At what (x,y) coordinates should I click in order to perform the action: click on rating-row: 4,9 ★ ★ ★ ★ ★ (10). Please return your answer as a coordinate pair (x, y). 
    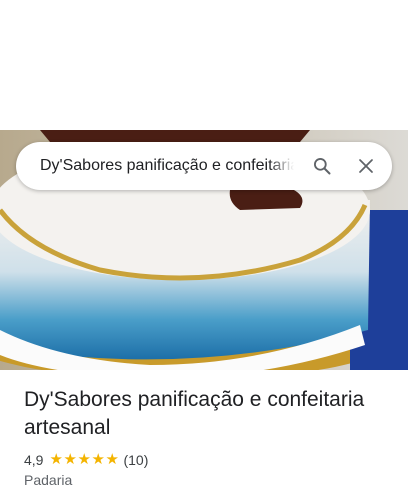
    Looking at the image, I should click on (207, 460).